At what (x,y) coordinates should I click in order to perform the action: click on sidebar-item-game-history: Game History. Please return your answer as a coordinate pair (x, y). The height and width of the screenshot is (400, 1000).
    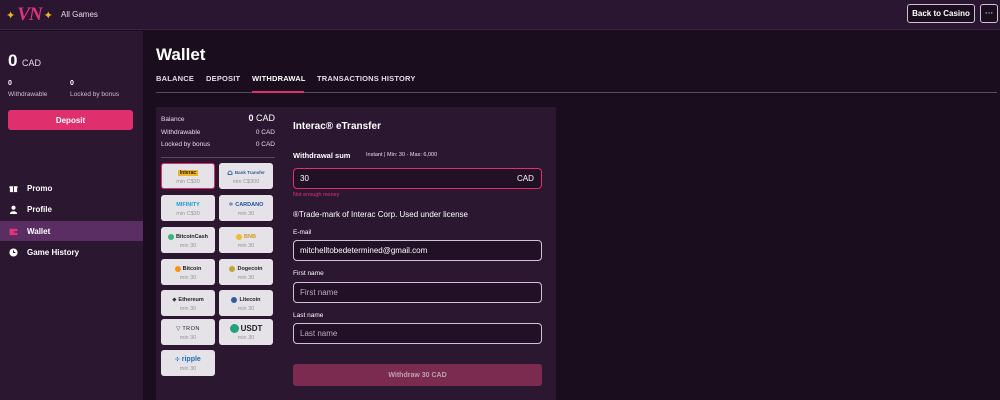
    Looking at the image, I should click on (71, 252).